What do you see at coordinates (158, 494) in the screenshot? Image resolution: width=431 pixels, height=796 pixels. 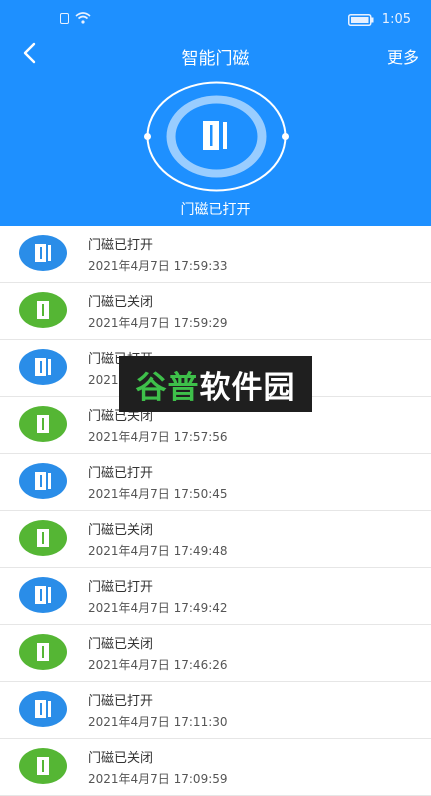 I see `row-time: 2021年4月7日 17:50:45` at bounding box center [158, 494].